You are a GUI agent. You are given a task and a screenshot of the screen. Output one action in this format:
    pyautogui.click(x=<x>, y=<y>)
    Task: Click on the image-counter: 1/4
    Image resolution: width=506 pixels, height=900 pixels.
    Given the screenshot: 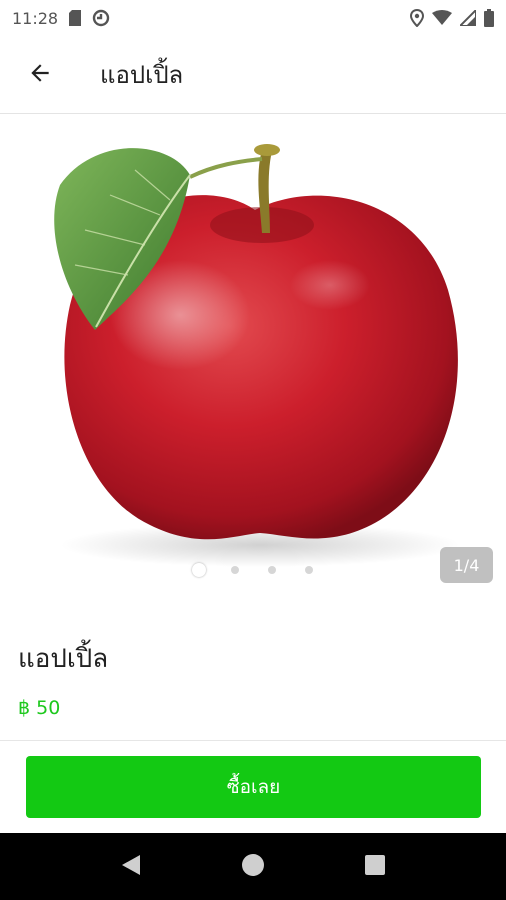 What is the action you would take?
    pyautogui.click(x=466, y=565)
    